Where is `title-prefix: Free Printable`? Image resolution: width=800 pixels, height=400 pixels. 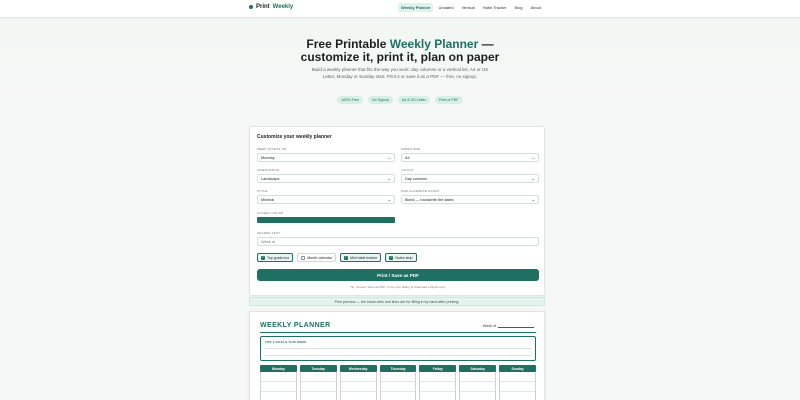
title-prefix: Free Printable is located at coordinates (346, 44).